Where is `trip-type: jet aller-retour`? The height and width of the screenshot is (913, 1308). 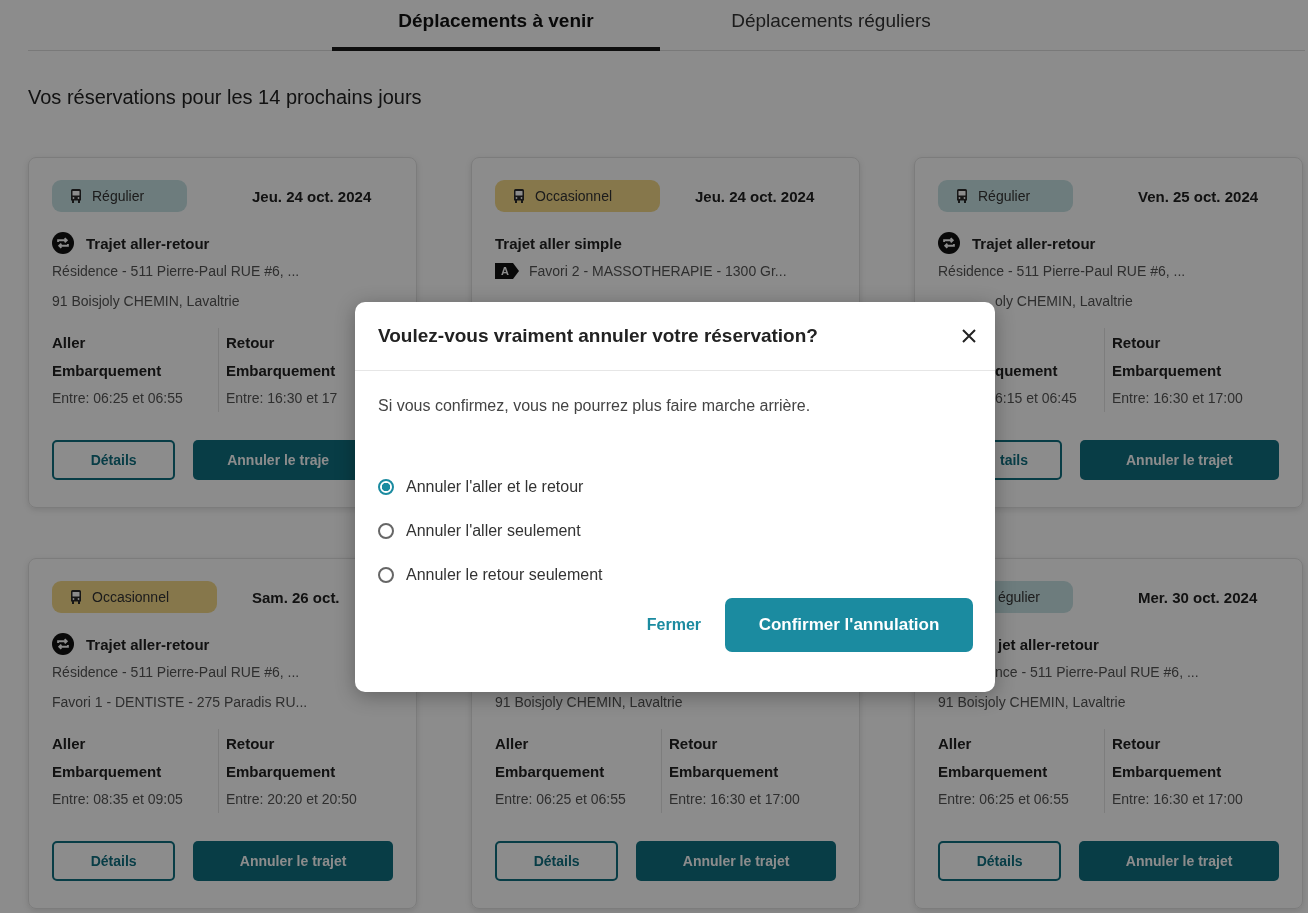
trip-type: jet aller-retour is located at coordinates (1048, 644).